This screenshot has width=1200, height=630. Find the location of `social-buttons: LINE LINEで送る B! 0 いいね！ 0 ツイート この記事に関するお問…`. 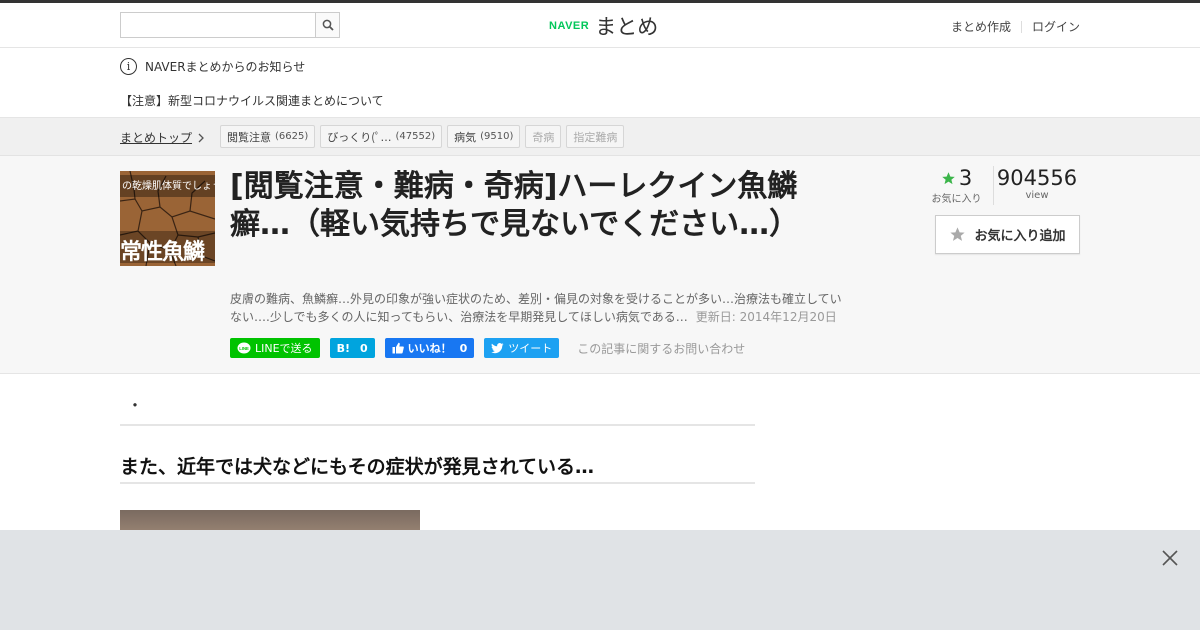

social-buttons: LINE LINEで送る B! 0 いいね！ 0 ツイート この記事に関するお問… is located at coordinates (487, 348).